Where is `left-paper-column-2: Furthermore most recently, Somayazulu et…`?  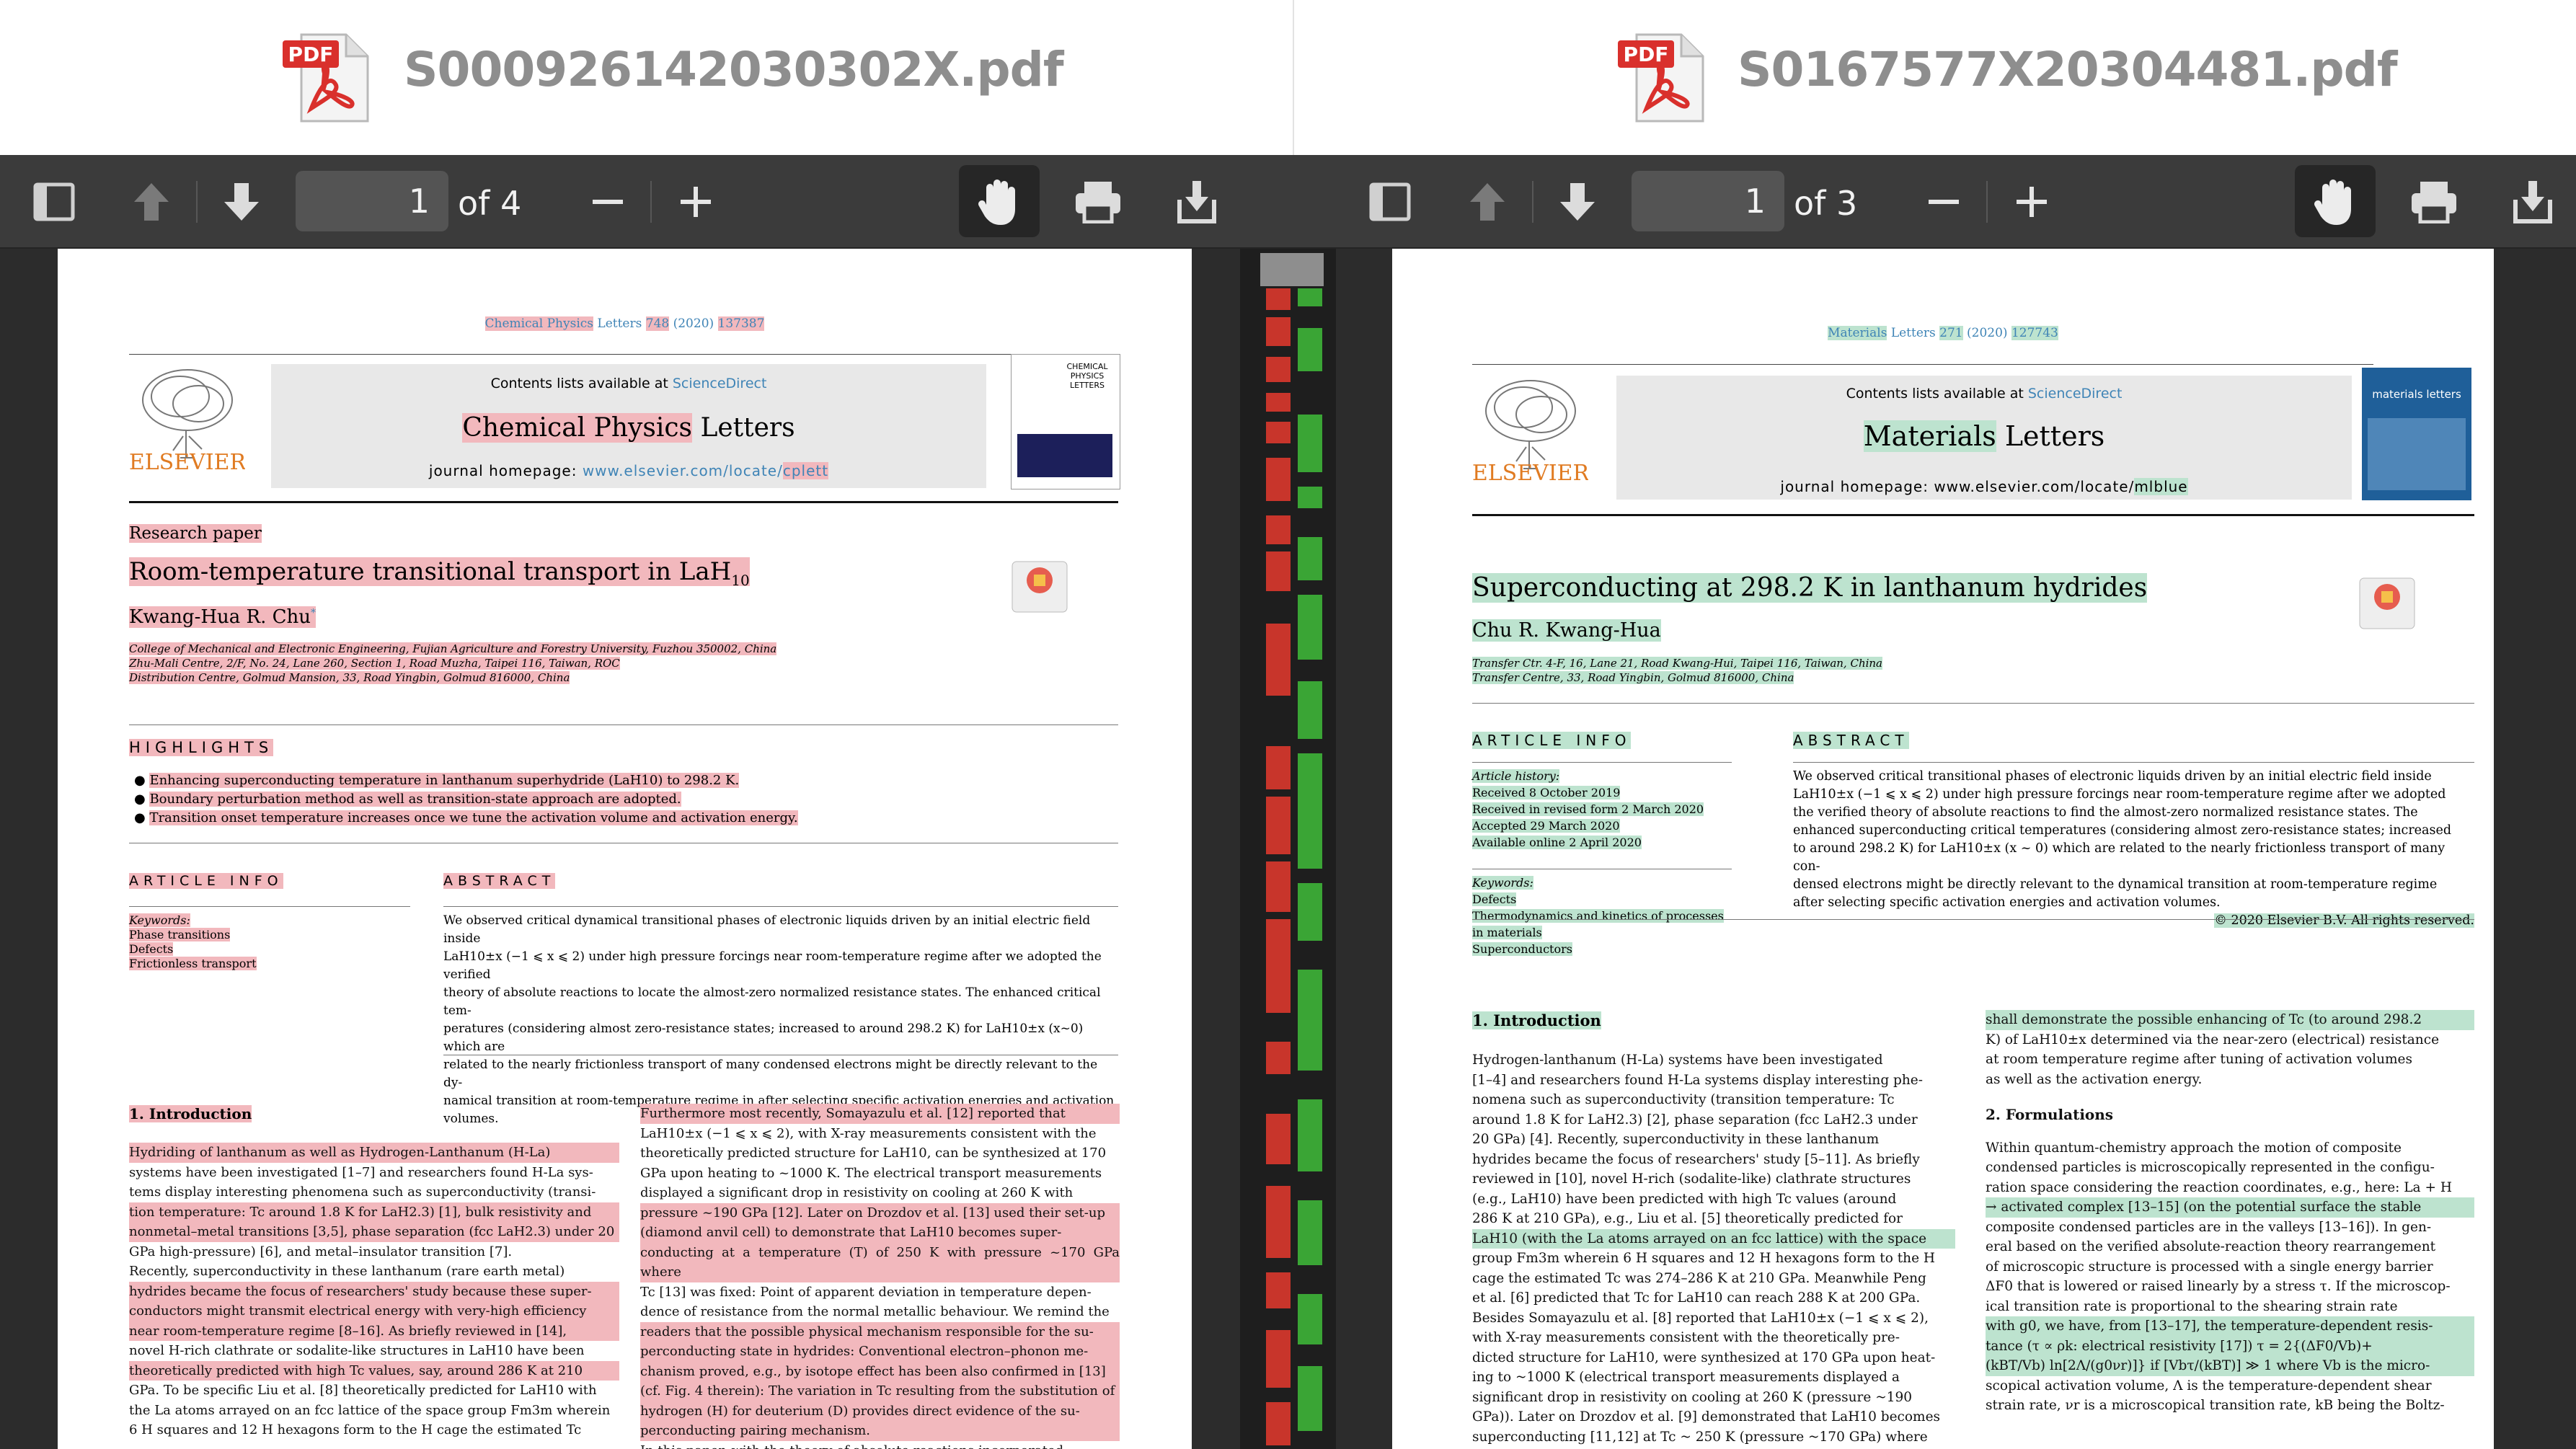 left-paper-column-2: Furthermore most recently, Somayazulu et… is located at coordinates (880, 1276).